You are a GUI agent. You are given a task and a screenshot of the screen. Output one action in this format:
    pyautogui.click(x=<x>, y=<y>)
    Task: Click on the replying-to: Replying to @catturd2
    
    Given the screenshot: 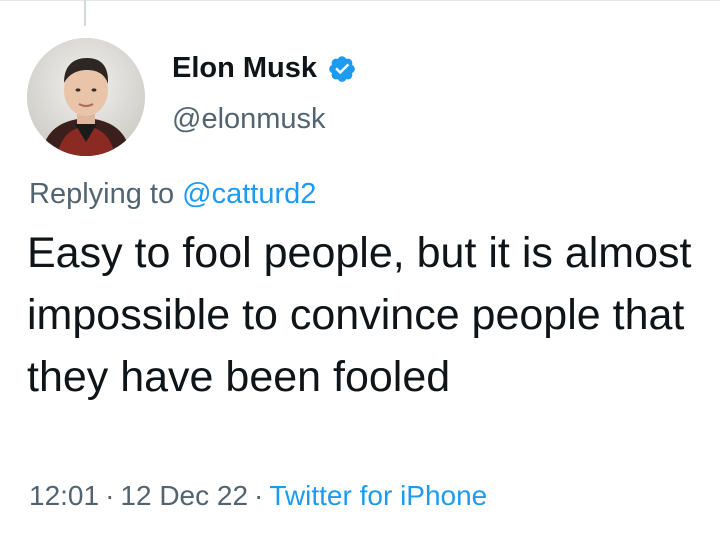 What is the action you would take?
    pyautogui.click(x=172, y=194)
    